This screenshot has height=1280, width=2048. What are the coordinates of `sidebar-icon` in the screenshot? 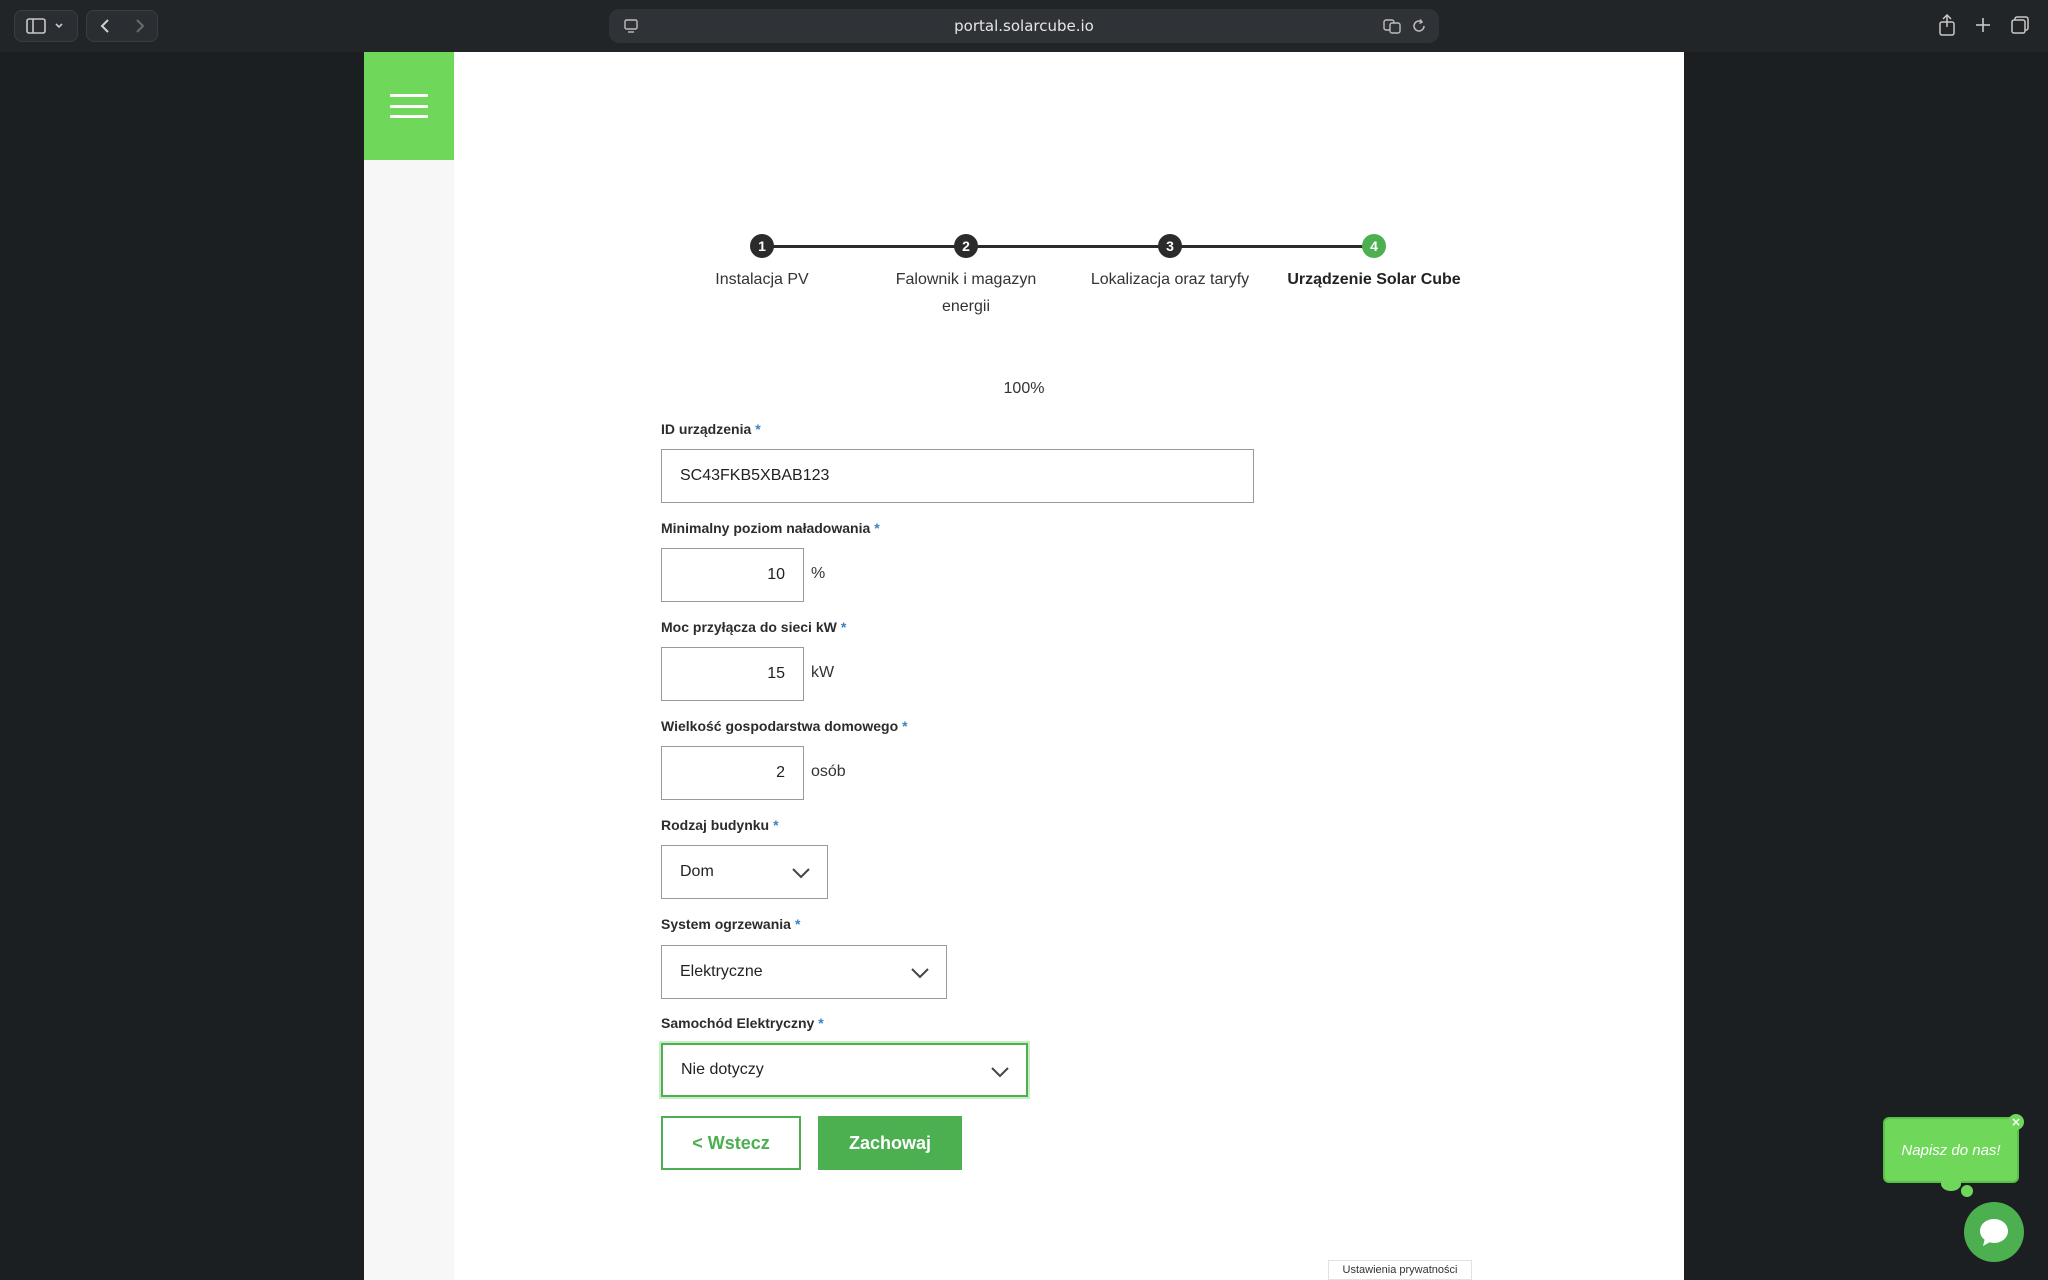 It's located at (44, 26).